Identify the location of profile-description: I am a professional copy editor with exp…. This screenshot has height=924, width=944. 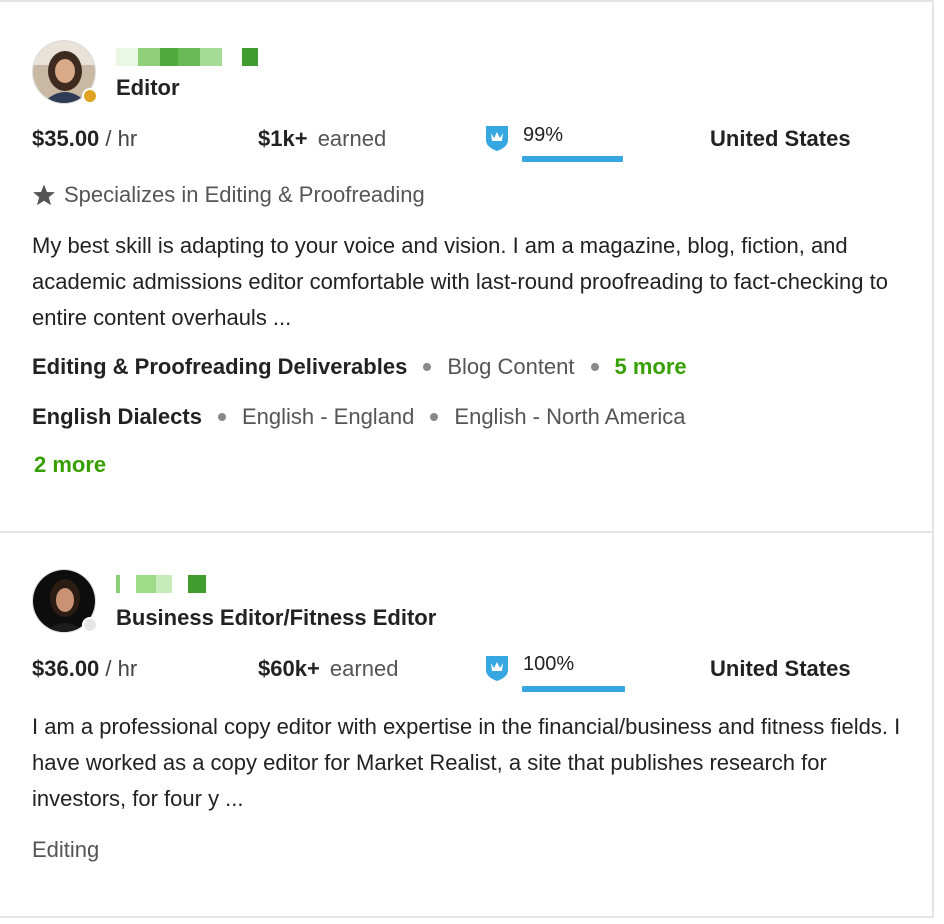
(467, 763).